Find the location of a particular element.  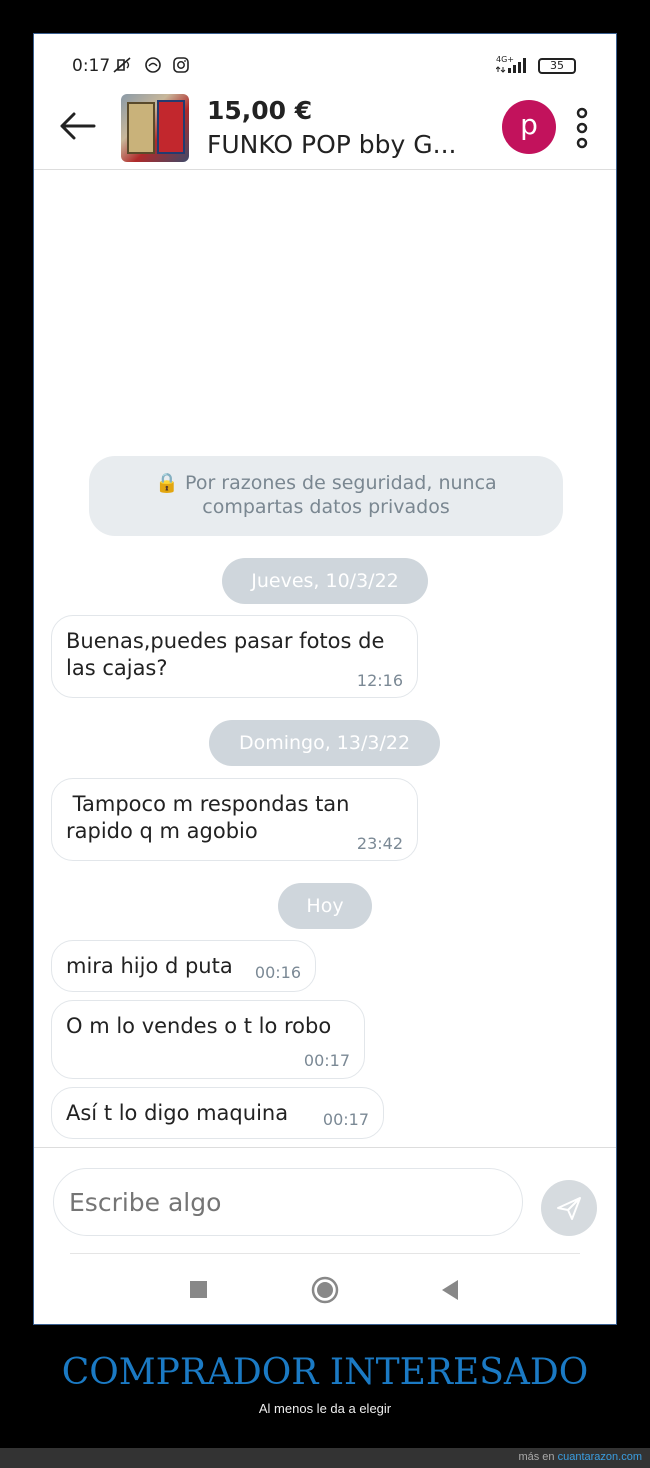

send-button is located at coordinates (569, 1208).